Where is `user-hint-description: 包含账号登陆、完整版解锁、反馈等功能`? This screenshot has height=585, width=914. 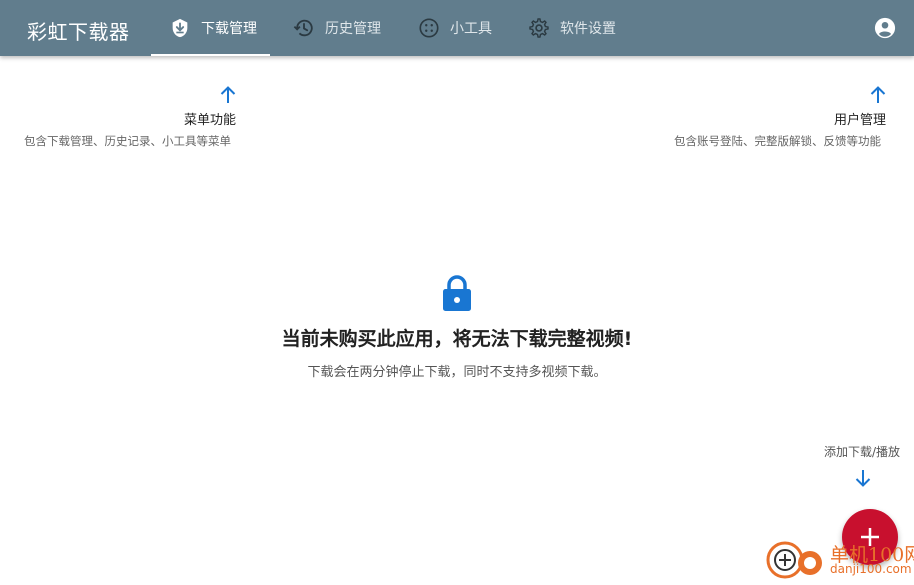
user-hint-description: 包含账号登陆、完整版解锁、反馈等功能 is located at coordinates (777, 141).